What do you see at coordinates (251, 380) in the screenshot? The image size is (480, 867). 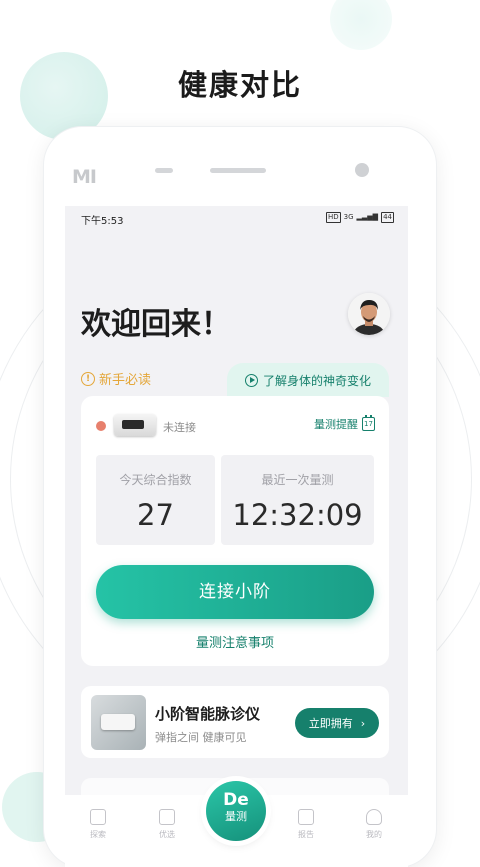 I see `play-icon` at bounding box center [251, 380].